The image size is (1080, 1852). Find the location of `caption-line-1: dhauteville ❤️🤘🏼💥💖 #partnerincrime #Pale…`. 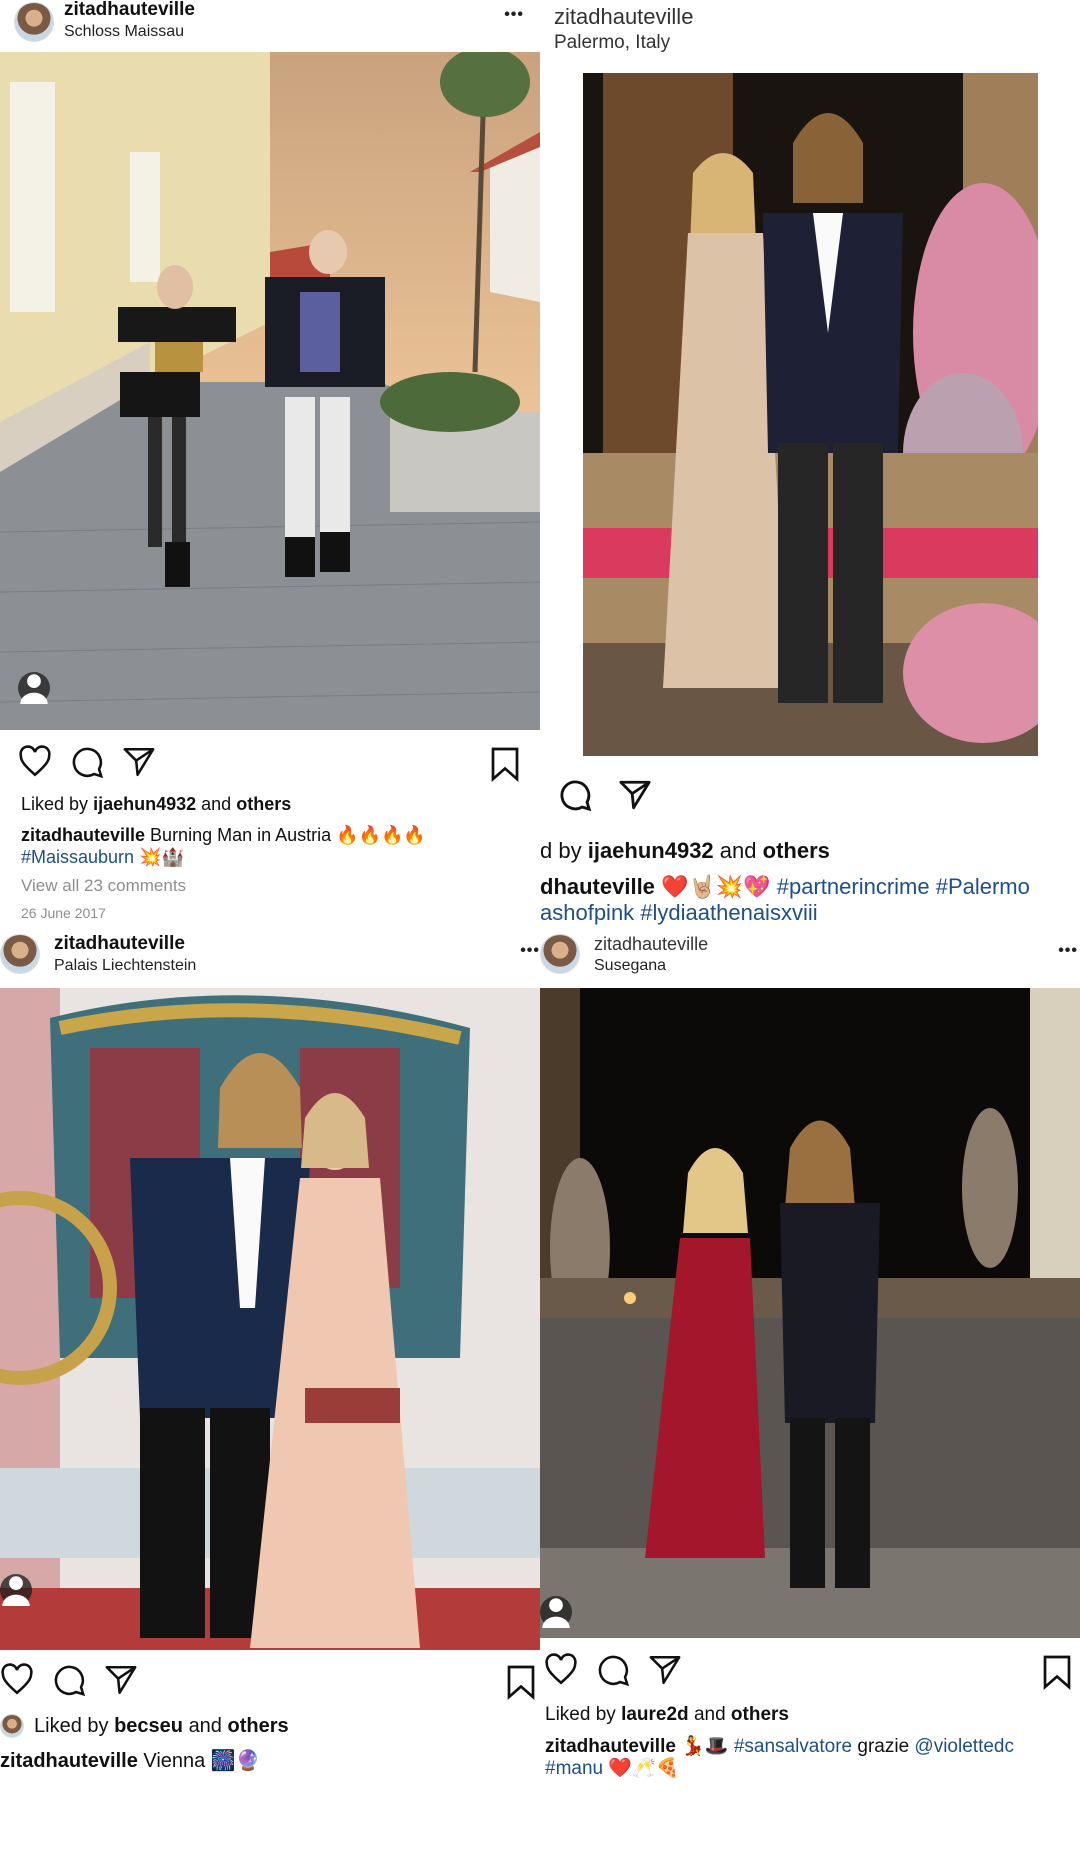

caption-line-1: dhauteville ❤️🤘🏼💥💖 #partnerincrime #Pale… is located at coordinates (785, 887).